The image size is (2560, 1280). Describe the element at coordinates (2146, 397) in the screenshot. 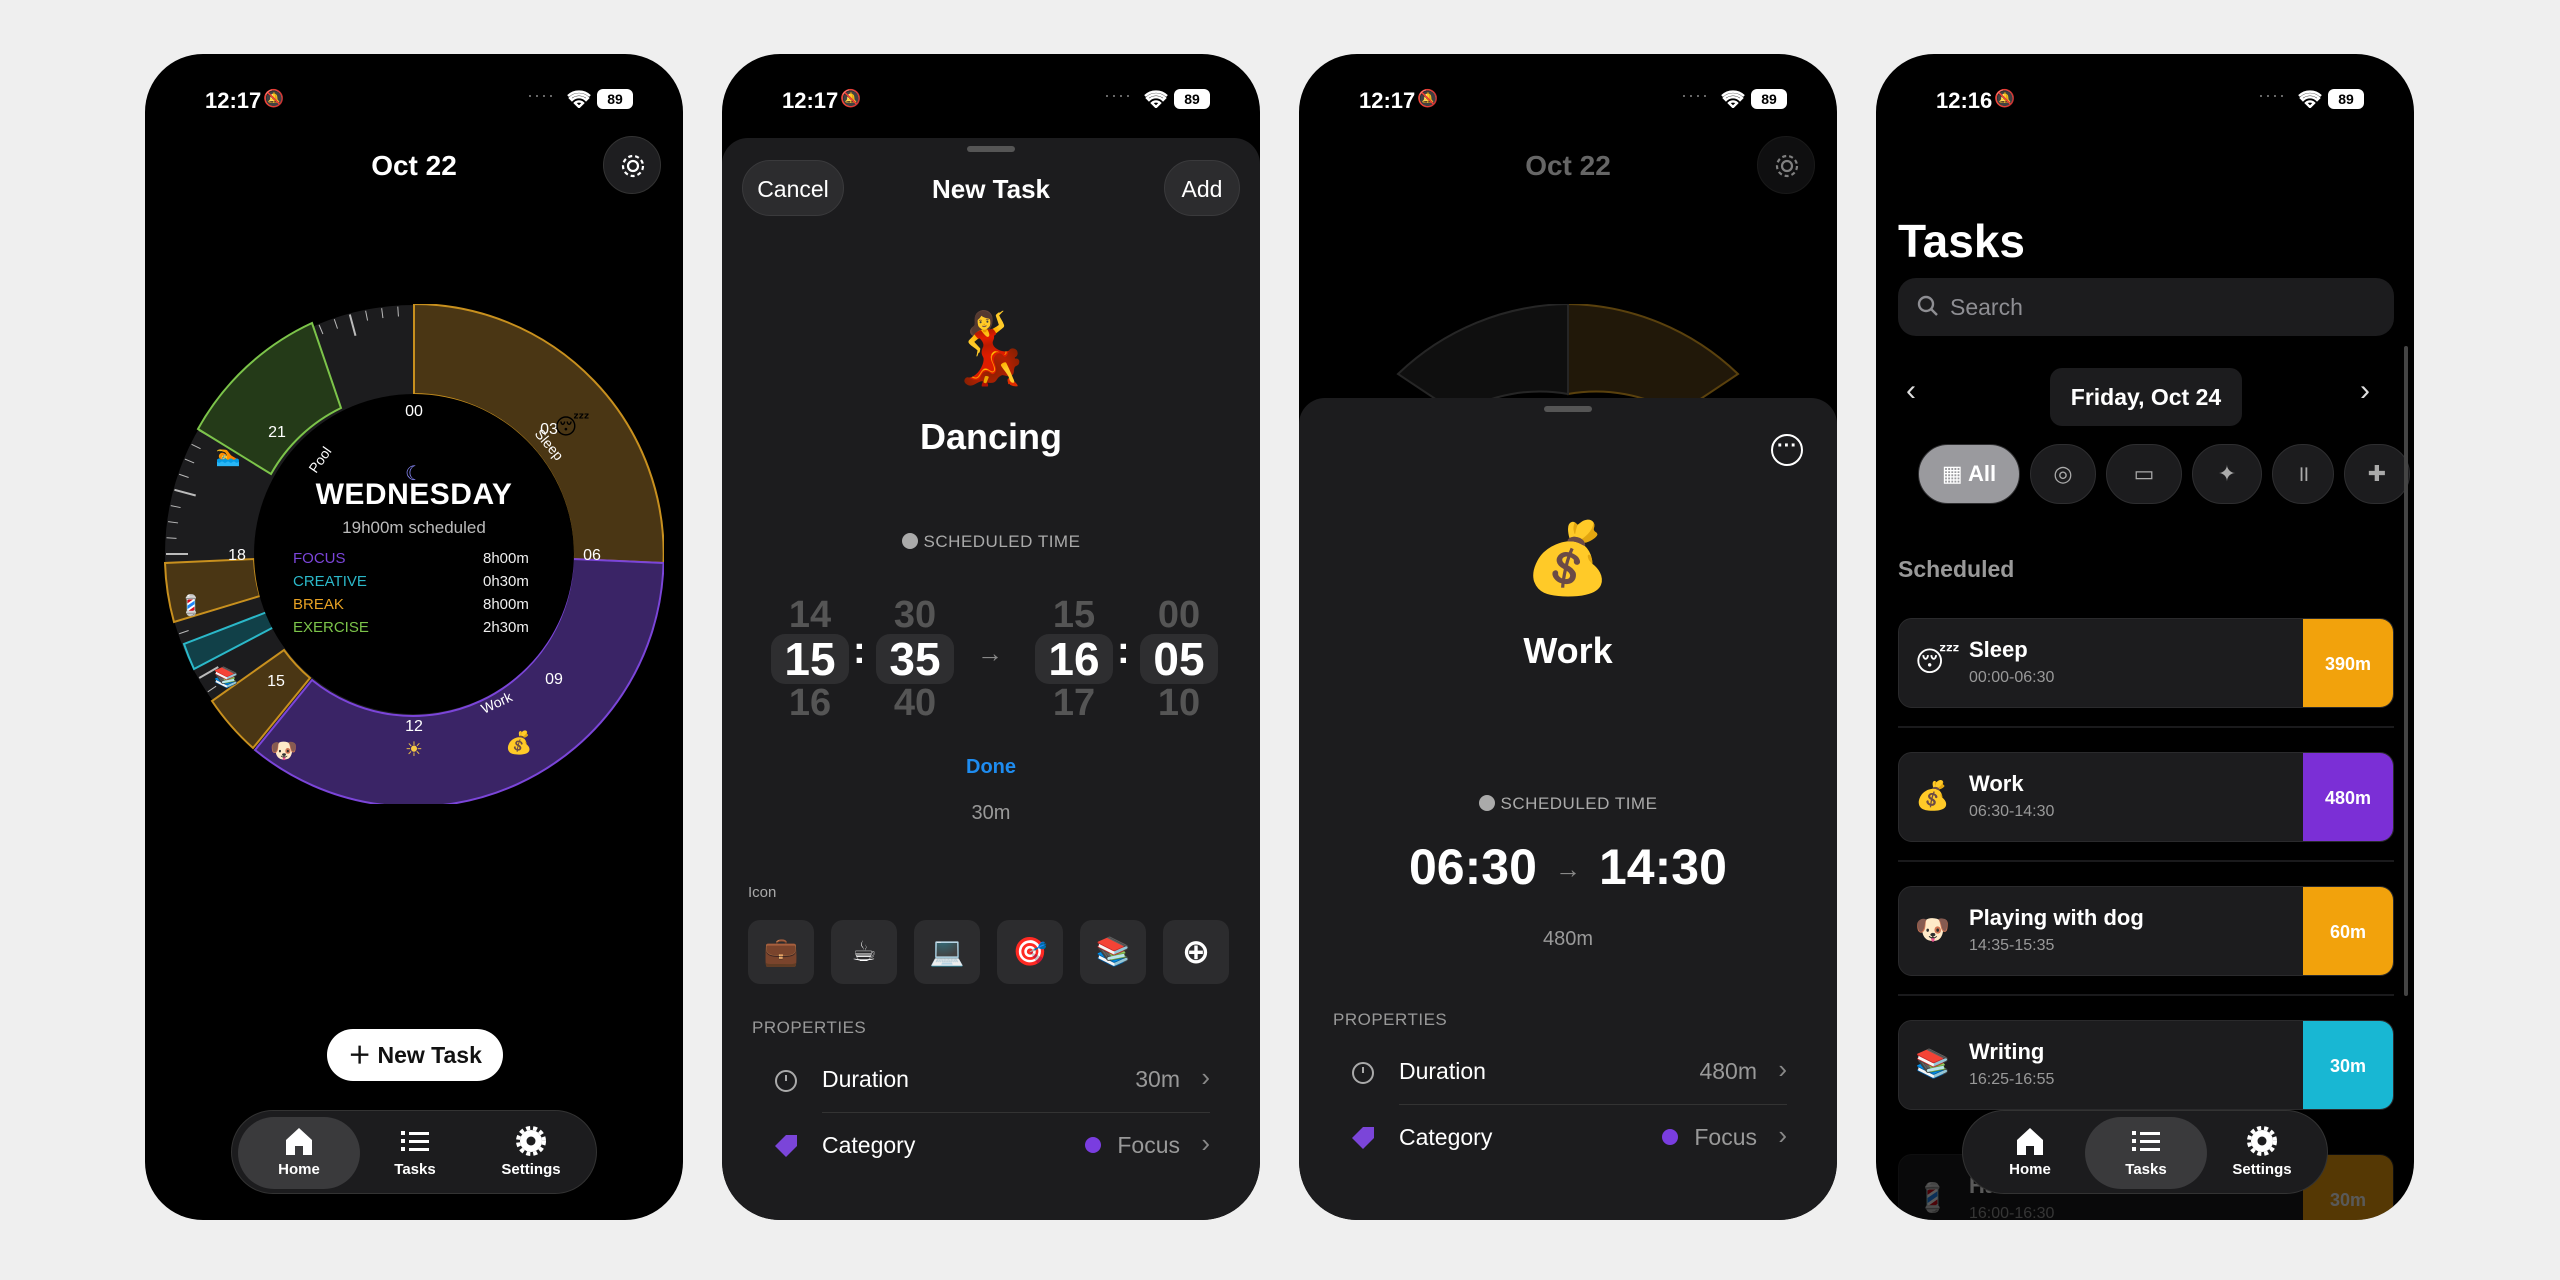

I see `date-selector: Friday, Oct 24` at that location.